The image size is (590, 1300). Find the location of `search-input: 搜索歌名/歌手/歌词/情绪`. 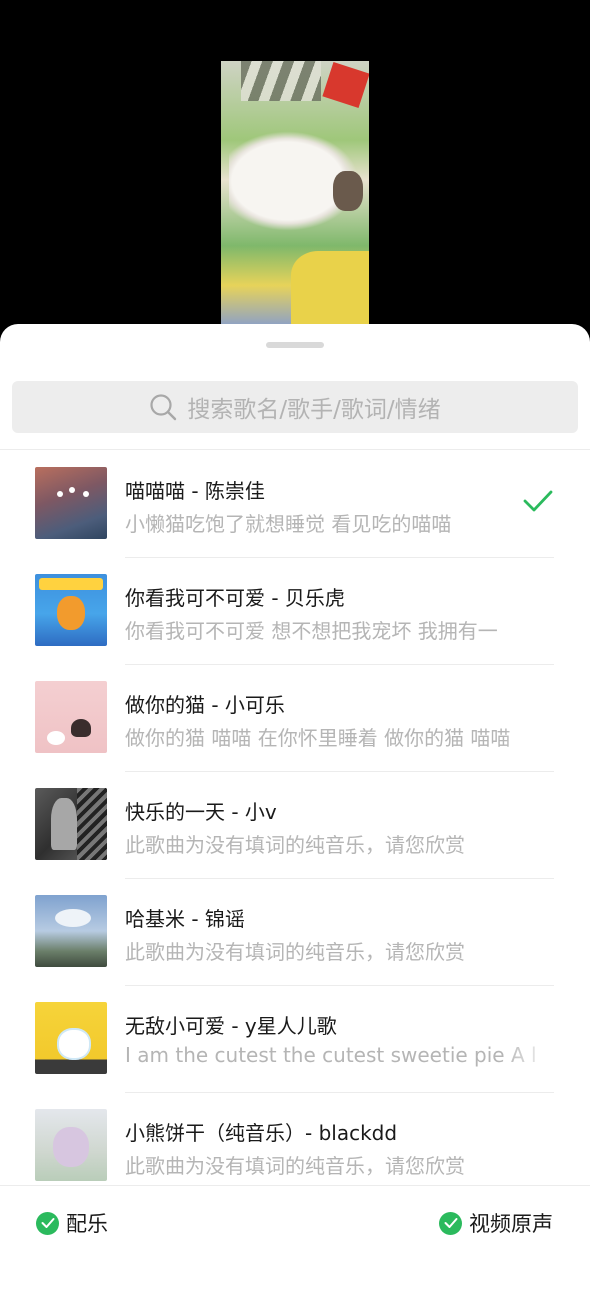

search-input: 搜索歌名/歌手/歌词/情绪 is located at coordinates (295, 407).